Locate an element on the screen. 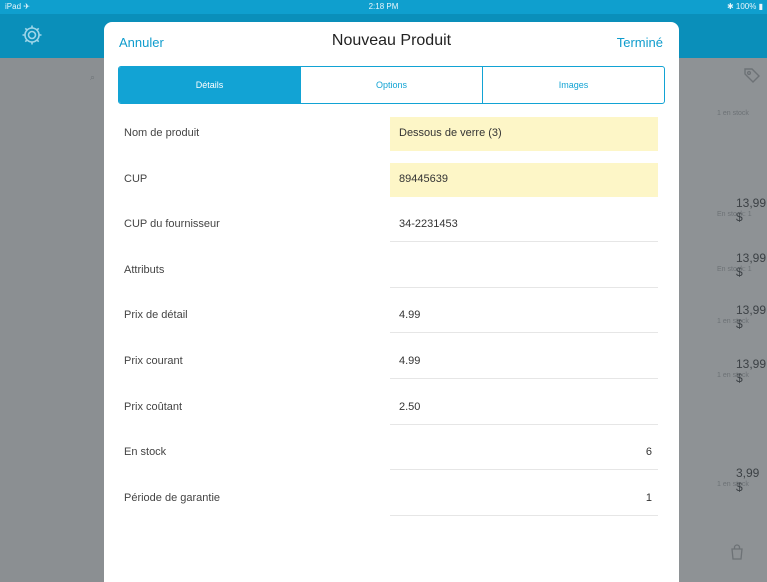  form-row-cost-price: Prix coûtant 2.50 is located at coordinates (391, 408).